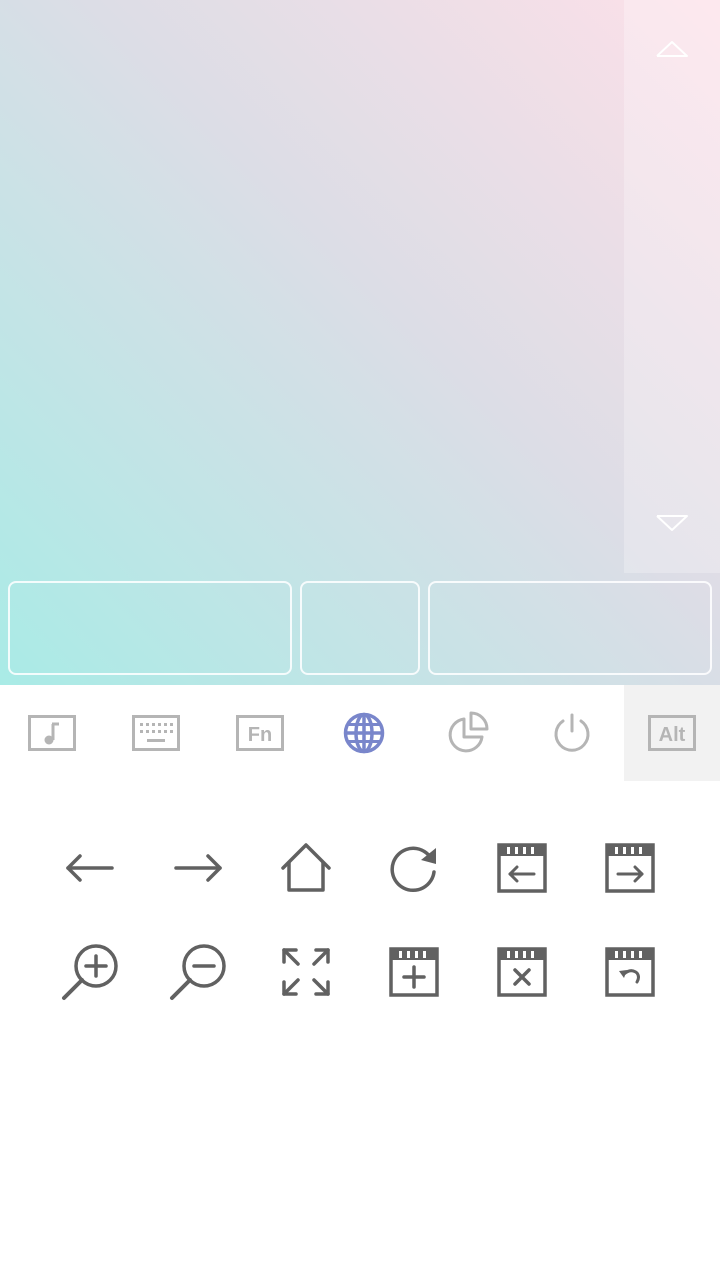 The image size is (720, 1280). I want to click on music-note-box-icon, so click(52, 733).